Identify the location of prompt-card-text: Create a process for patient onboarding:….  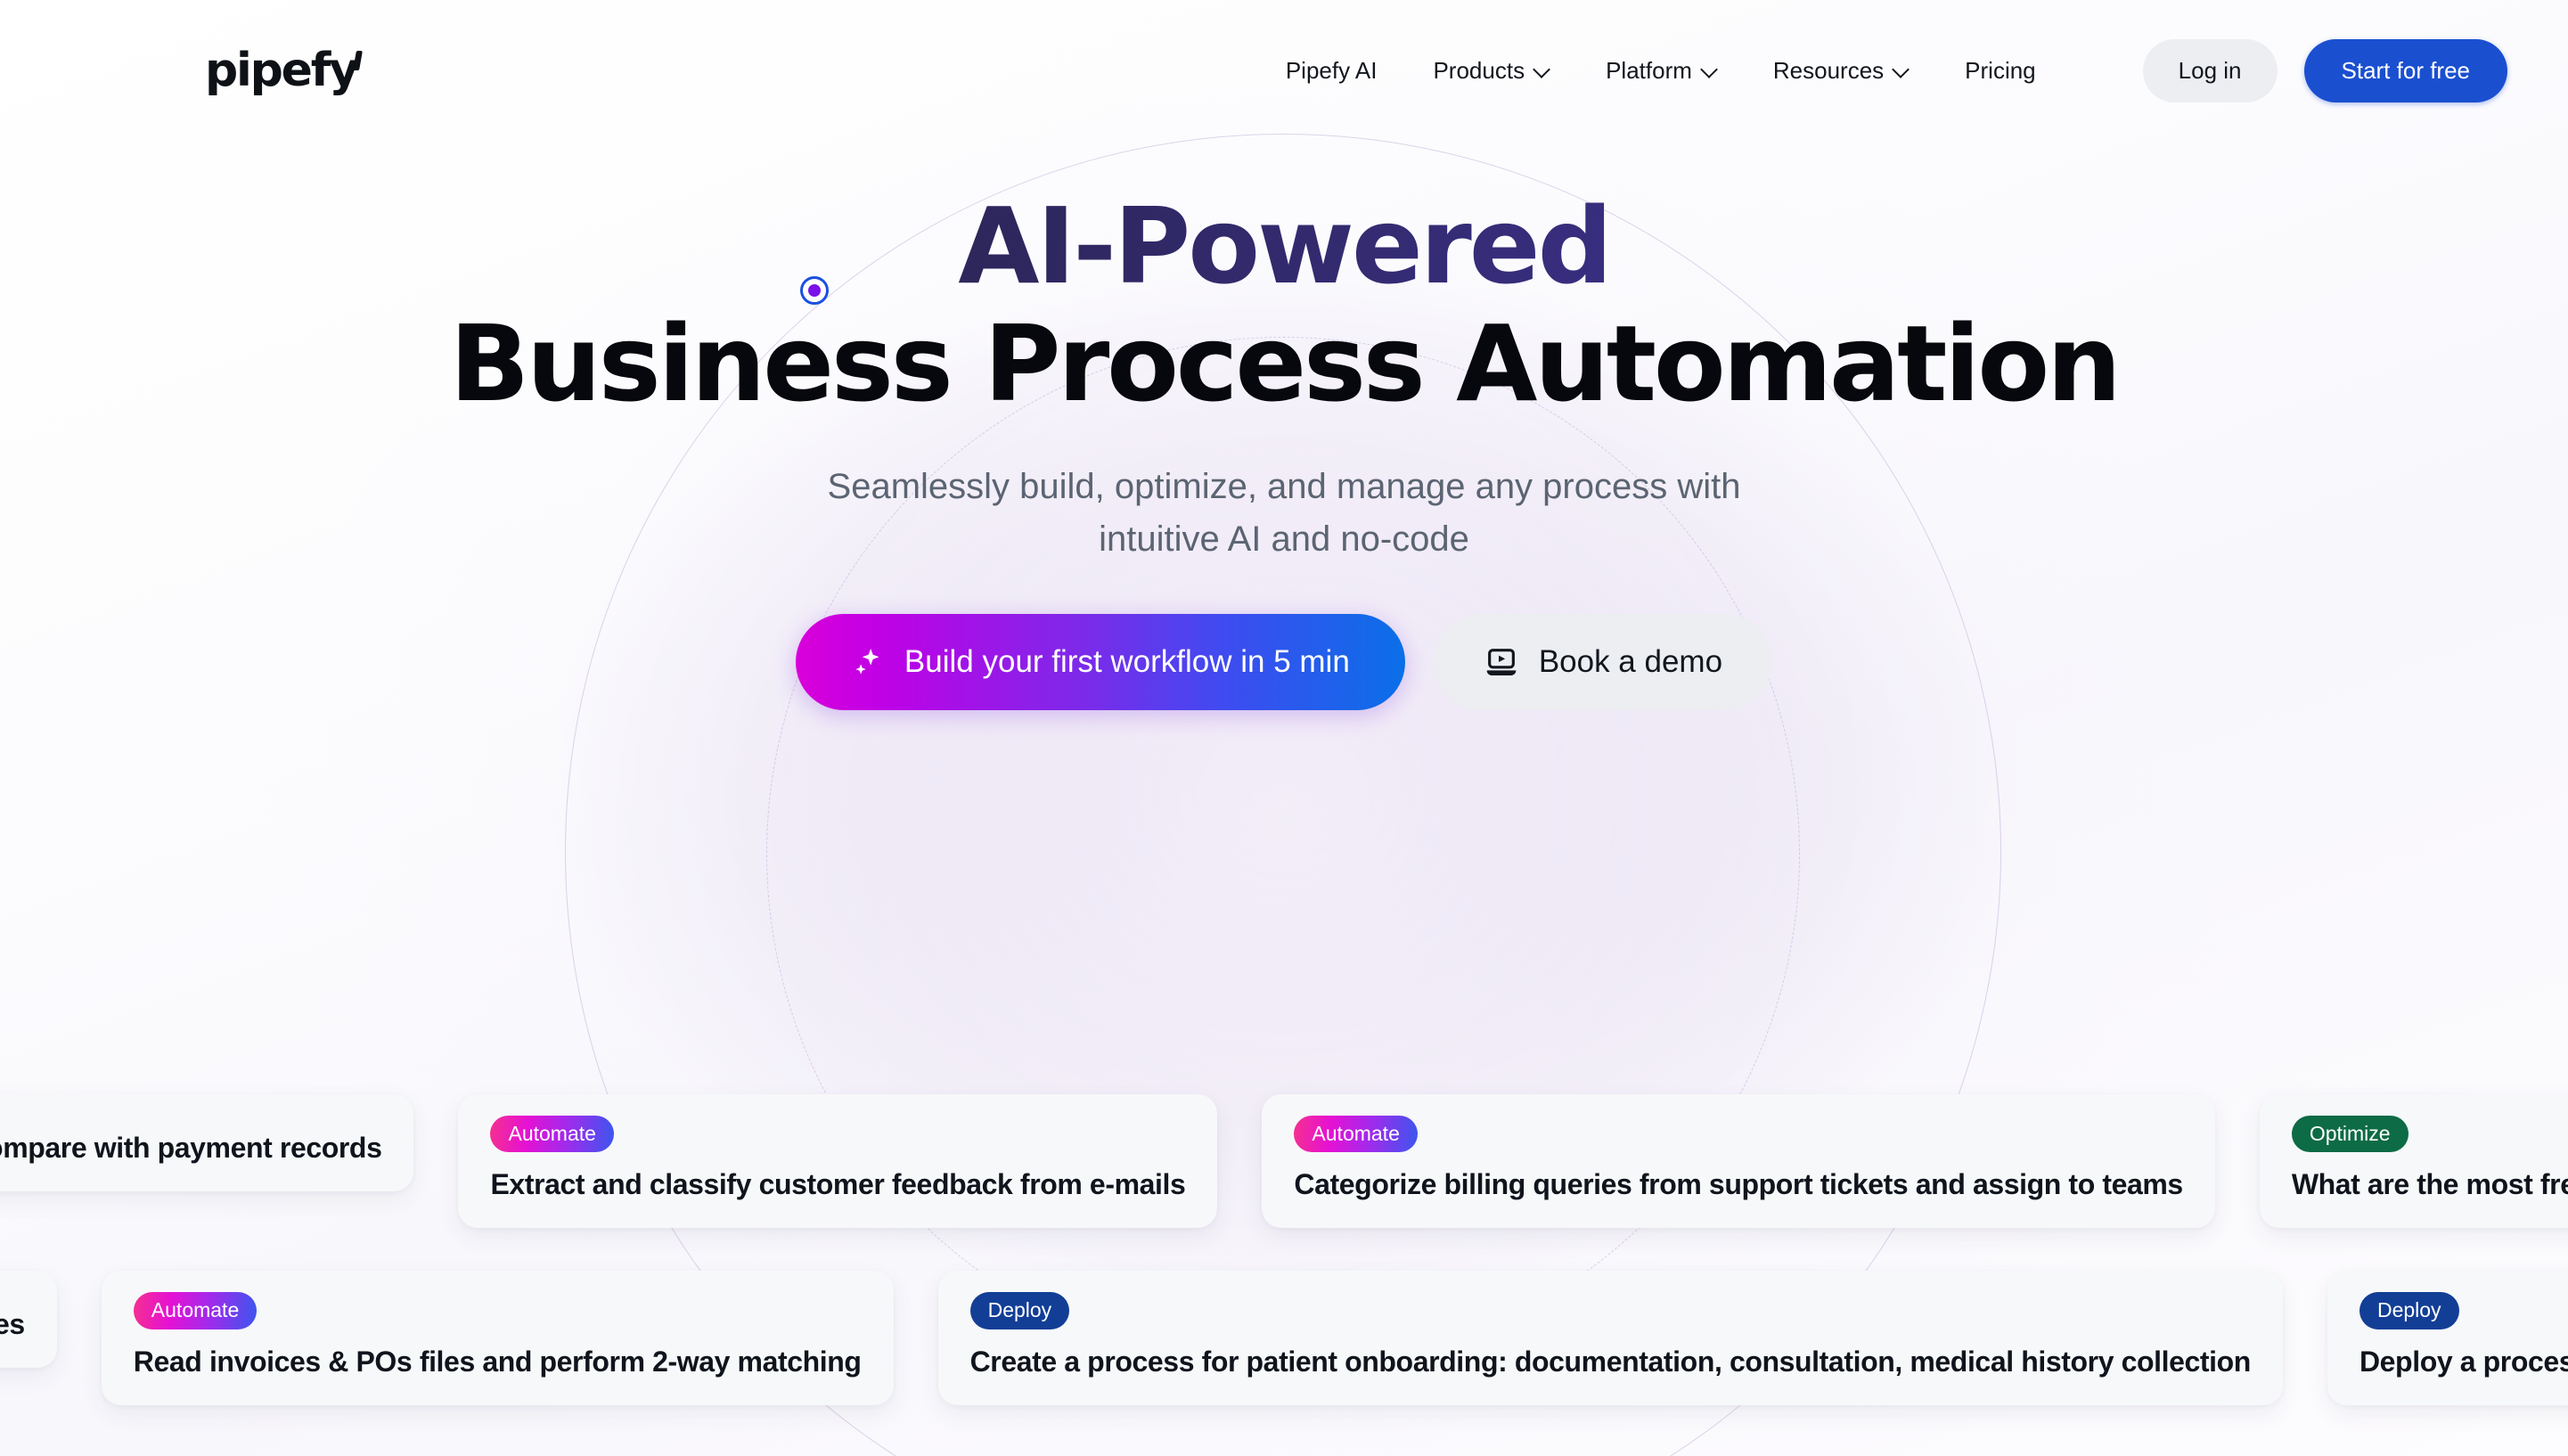
(1611, 1362).